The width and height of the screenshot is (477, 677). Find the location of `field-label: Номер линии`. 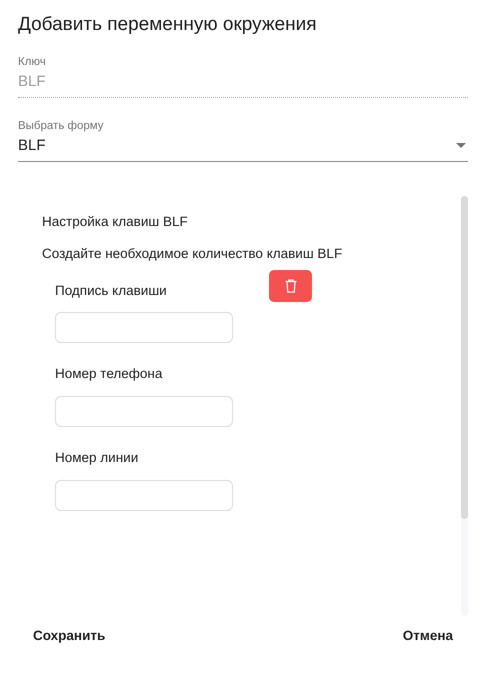

field-label: Номер линии is located at coordinates (96, 457).